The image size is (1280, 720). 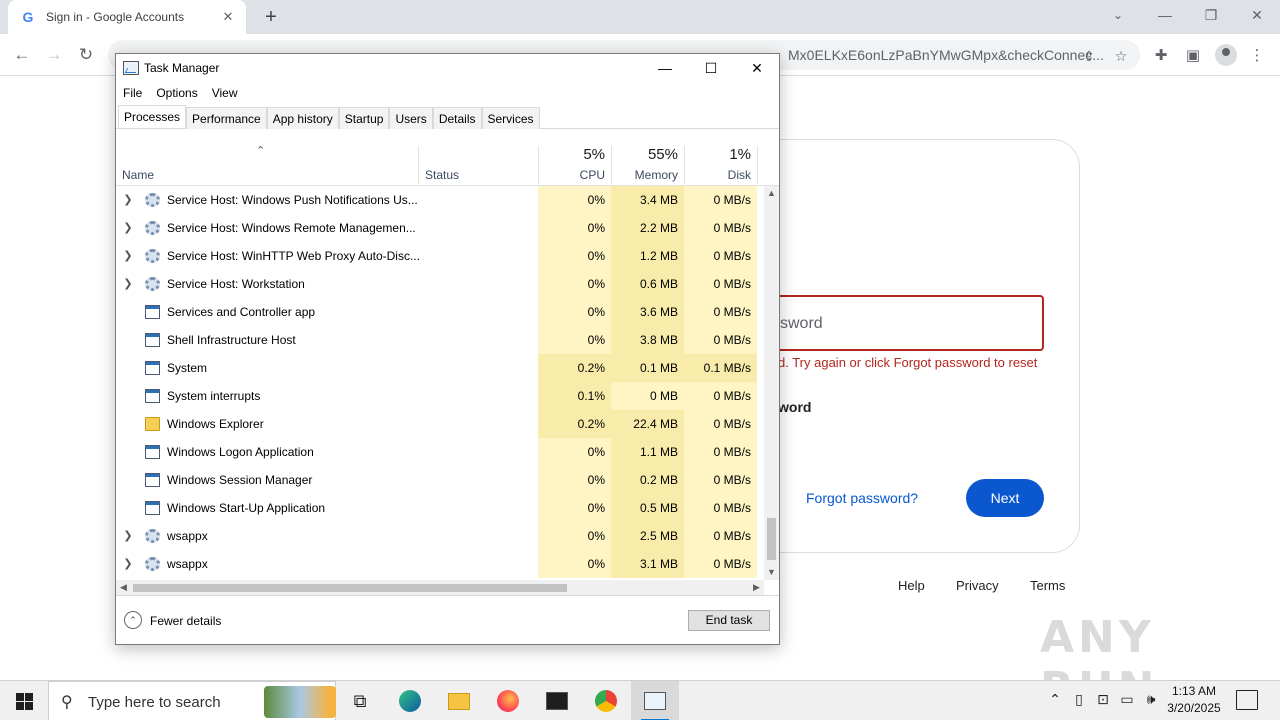 What do you see at coordinates (127, 17) in the screenshot?
I see `browser-tab: G Sign in - Google Accounts ✕` at bounding box center [127, 17].